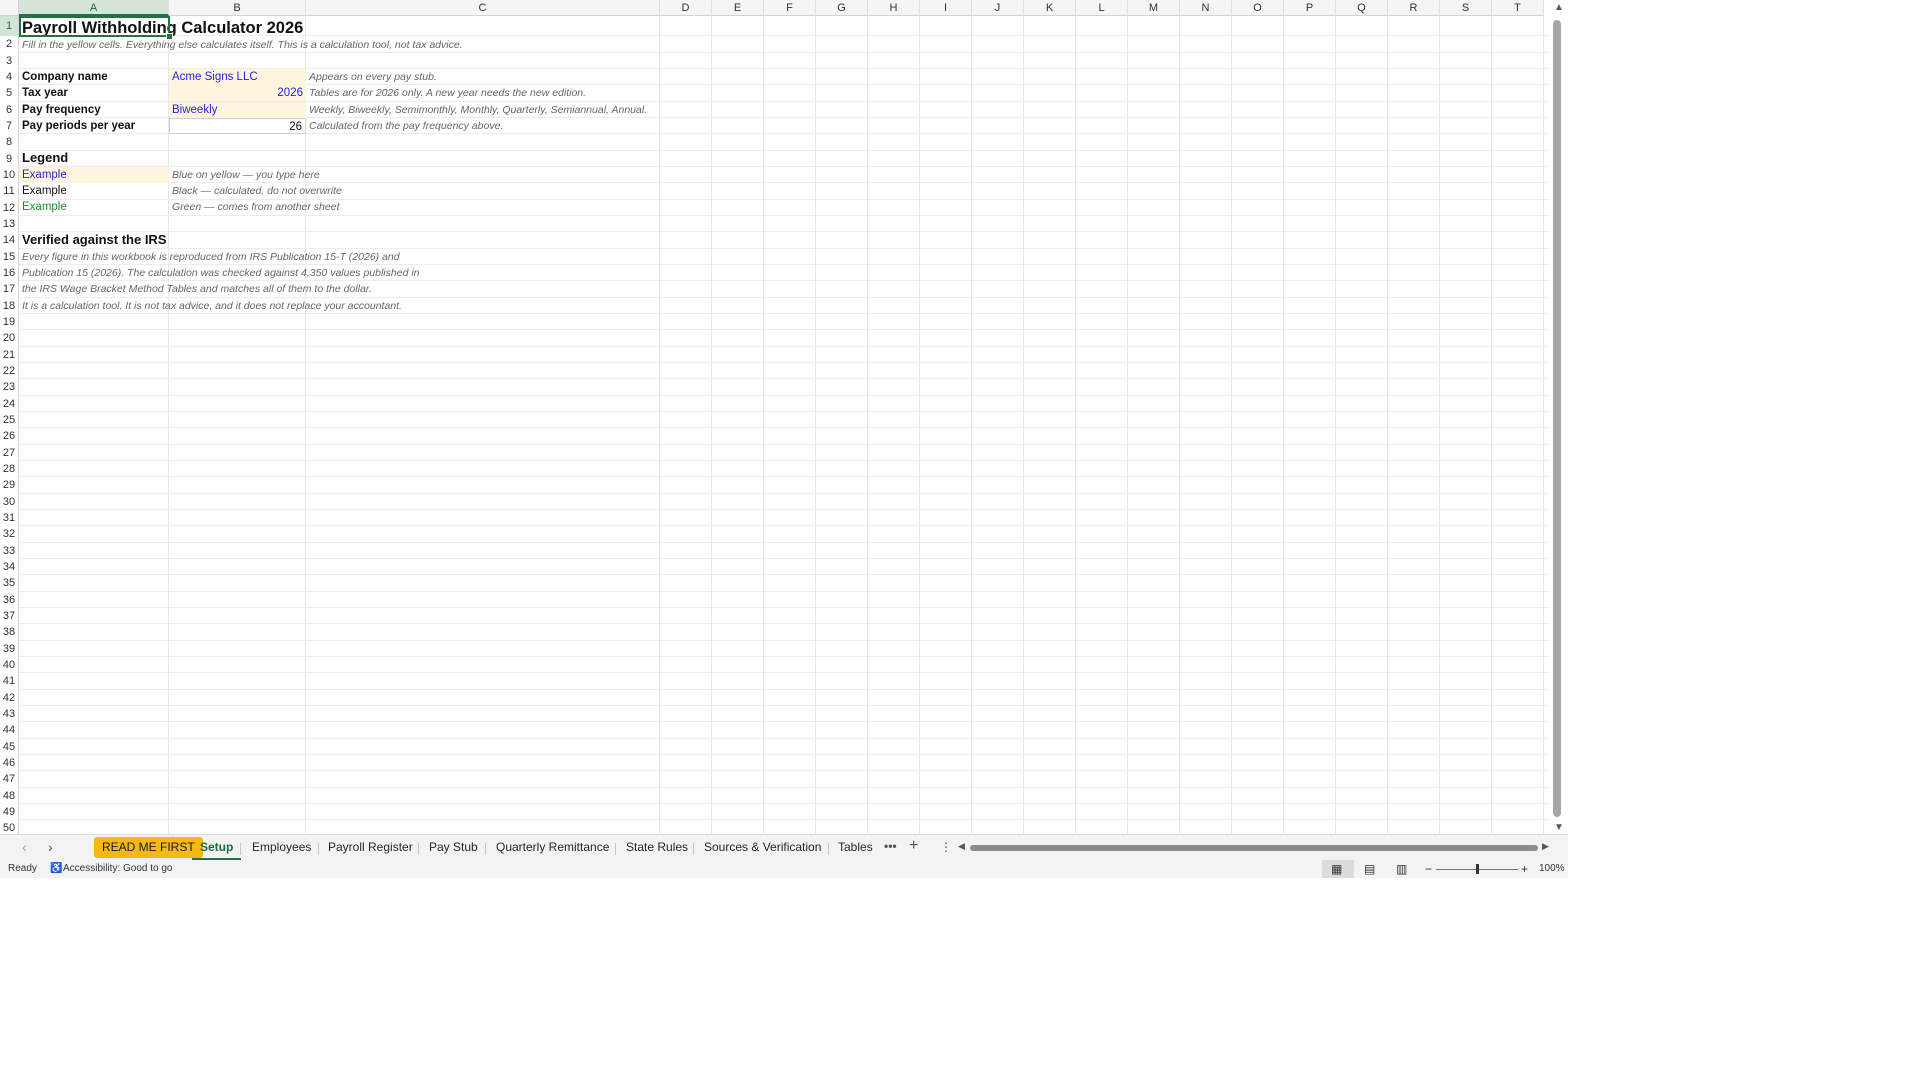  Describe the element at coordinates (894, 8) in the screenshot. I see `column-header-h: H` at that location.